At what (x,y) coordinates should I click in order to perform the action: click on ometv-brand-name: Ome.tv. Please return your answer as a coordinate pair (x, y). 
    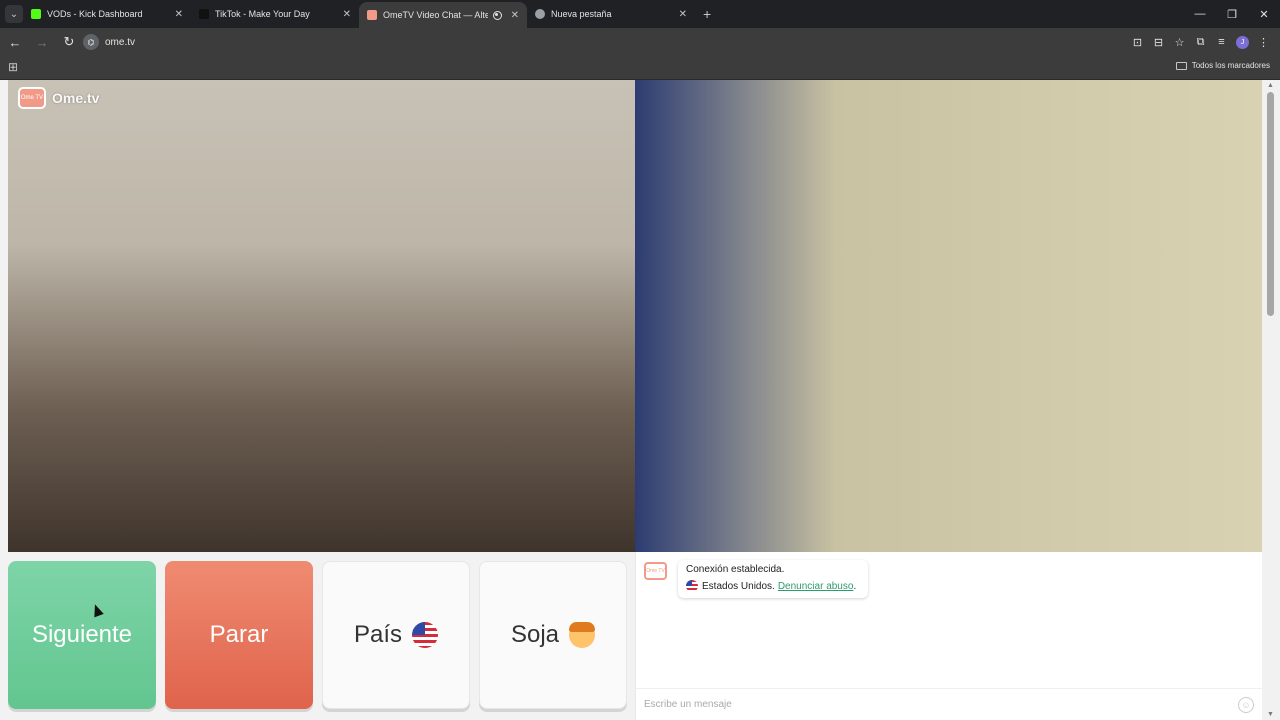
    Looking at the image, I should click on (76, 98).